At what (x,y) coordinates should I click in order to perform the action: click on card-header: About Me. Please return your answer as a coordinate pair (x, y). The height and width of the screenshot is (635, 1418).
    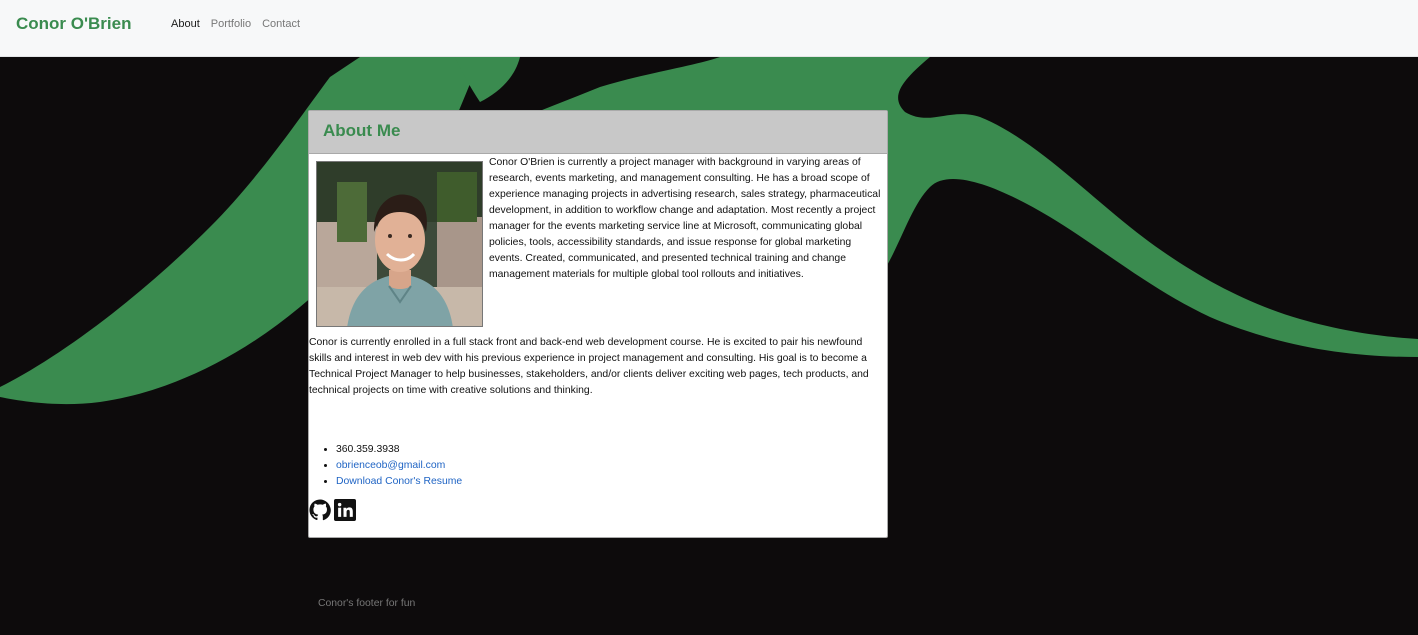
    Looking at the image, I should click on (598, 132).